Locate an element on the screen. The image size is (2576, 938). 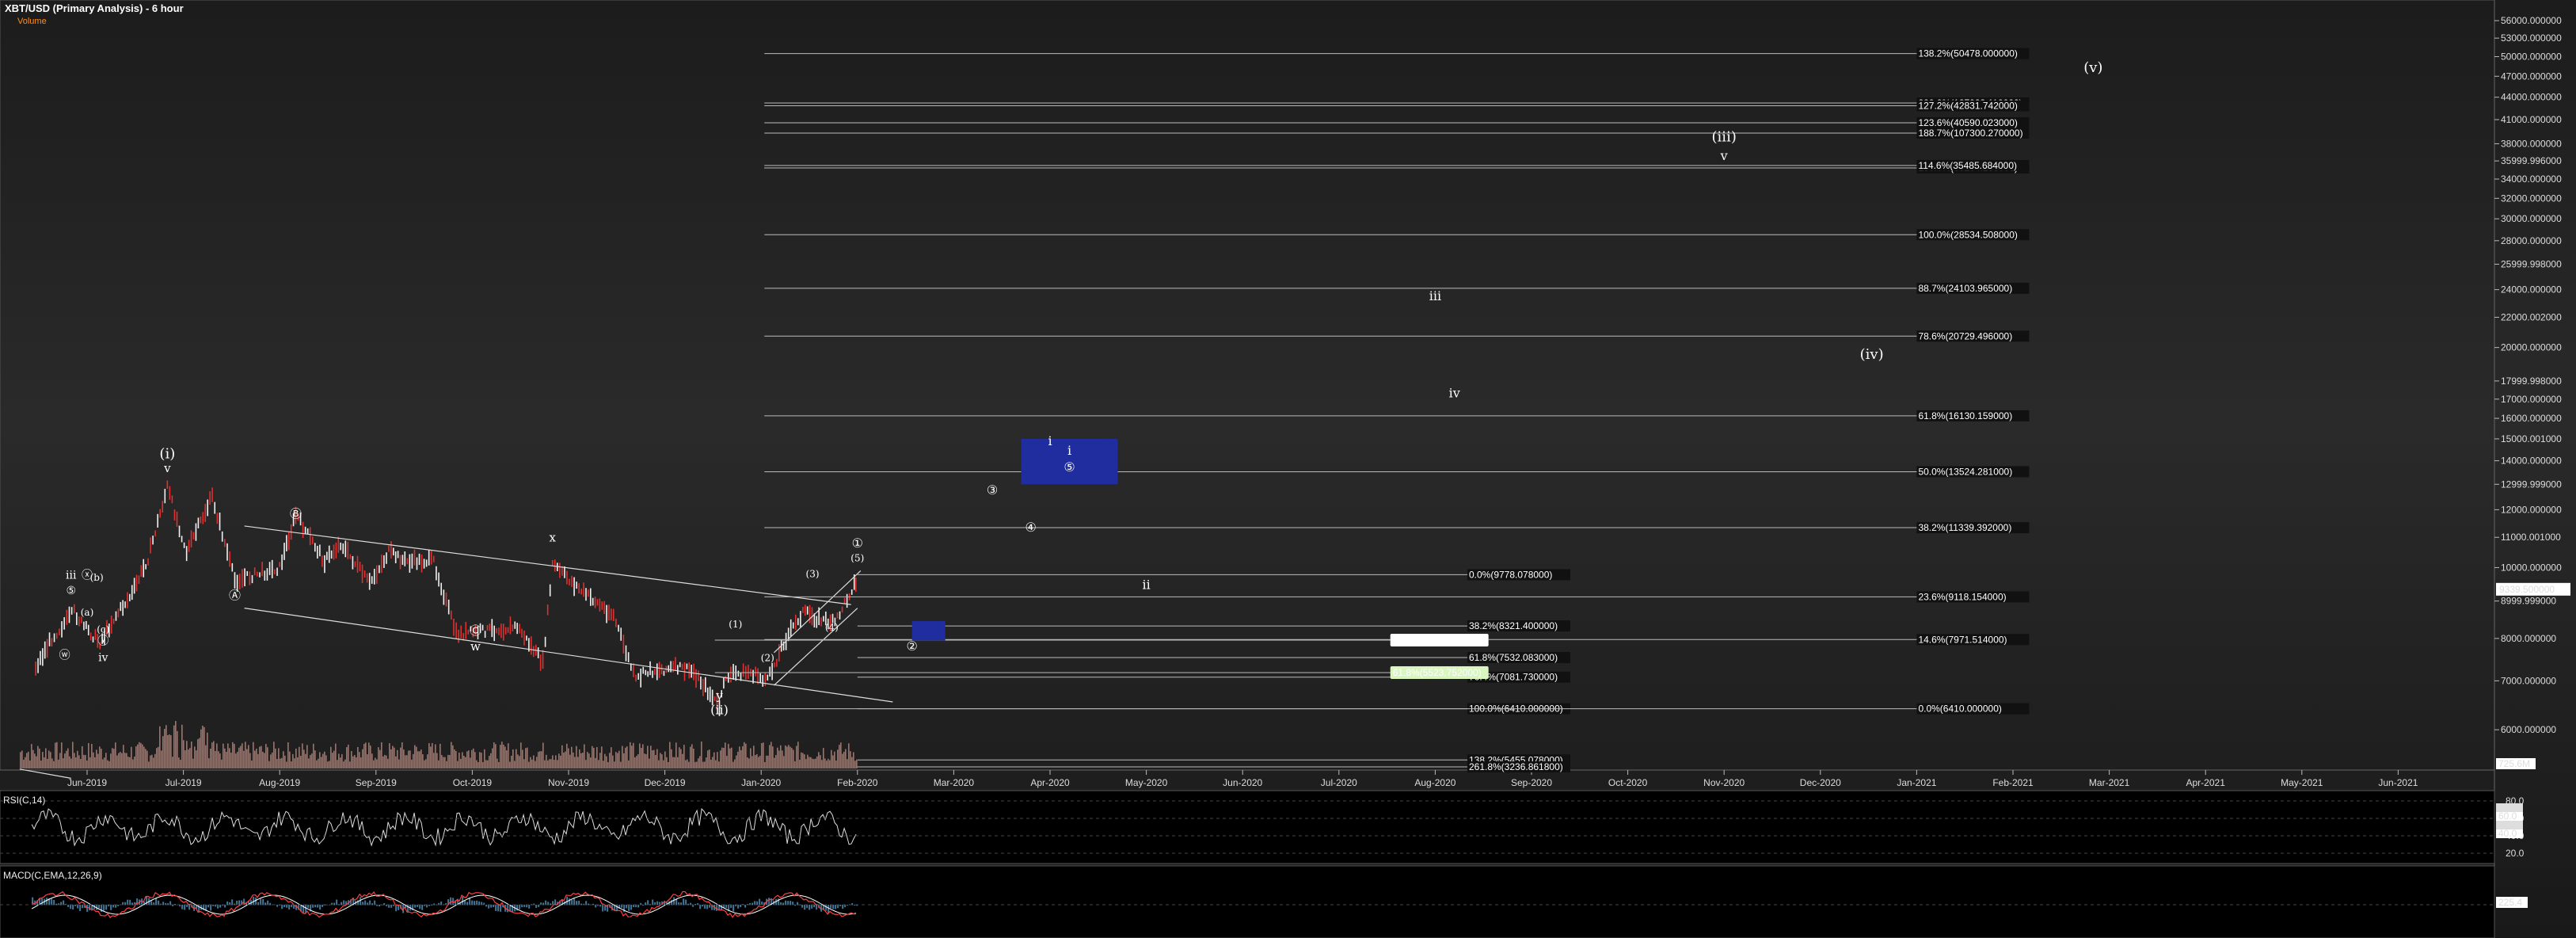
elliott-wave-label: ③ is located at coordinates (992, 490).